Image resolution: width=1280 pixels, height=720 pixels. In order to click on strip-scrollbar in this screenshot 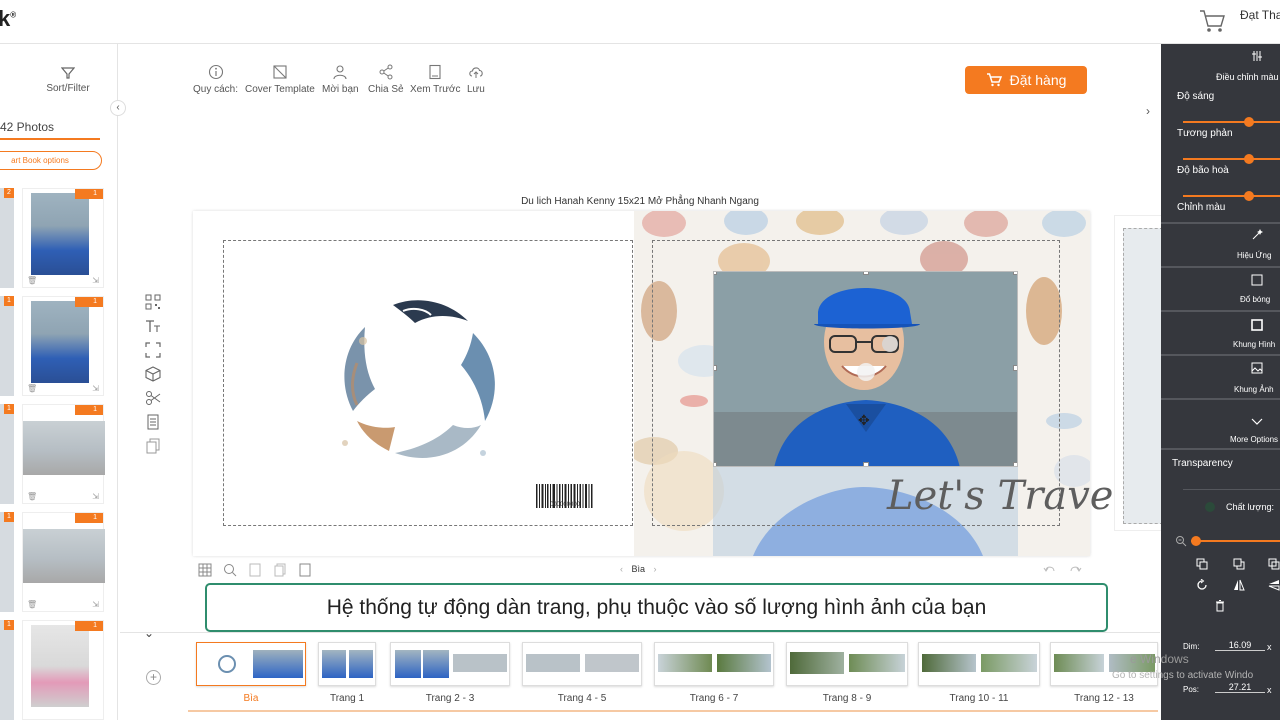, I will do `click(673, 711)`.